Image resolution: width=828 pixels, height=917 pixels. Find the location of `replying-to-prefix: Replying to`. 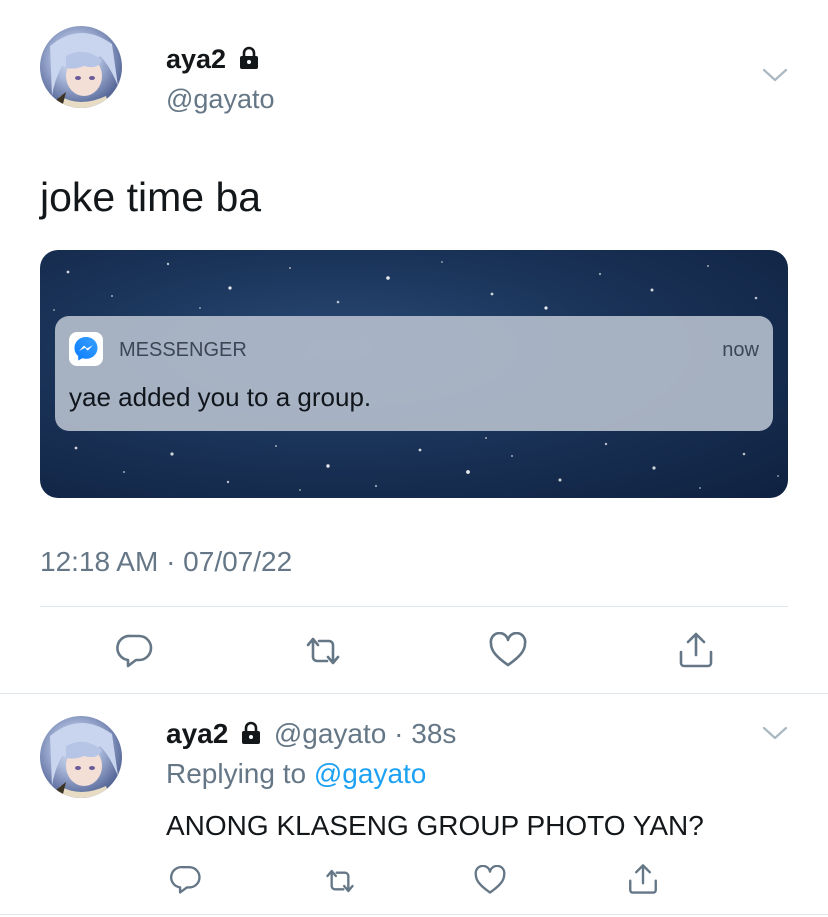

replying-to-prefix: Replying to is located at coordinates (236, 773).